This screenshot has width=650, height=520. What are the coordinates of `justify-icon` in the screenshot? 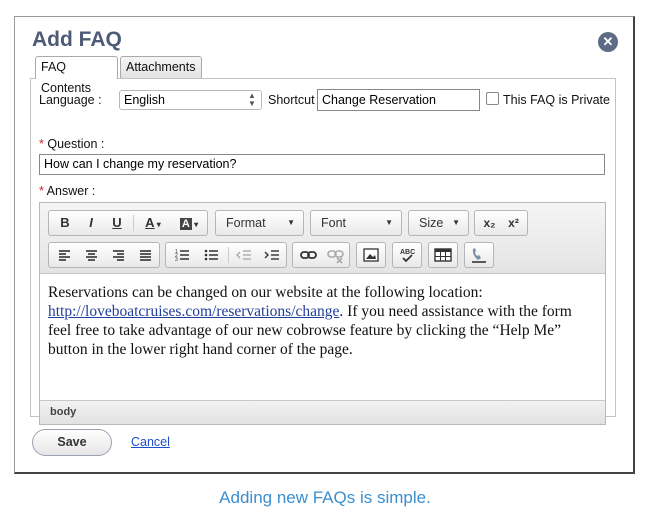 It's located at (145, 255).